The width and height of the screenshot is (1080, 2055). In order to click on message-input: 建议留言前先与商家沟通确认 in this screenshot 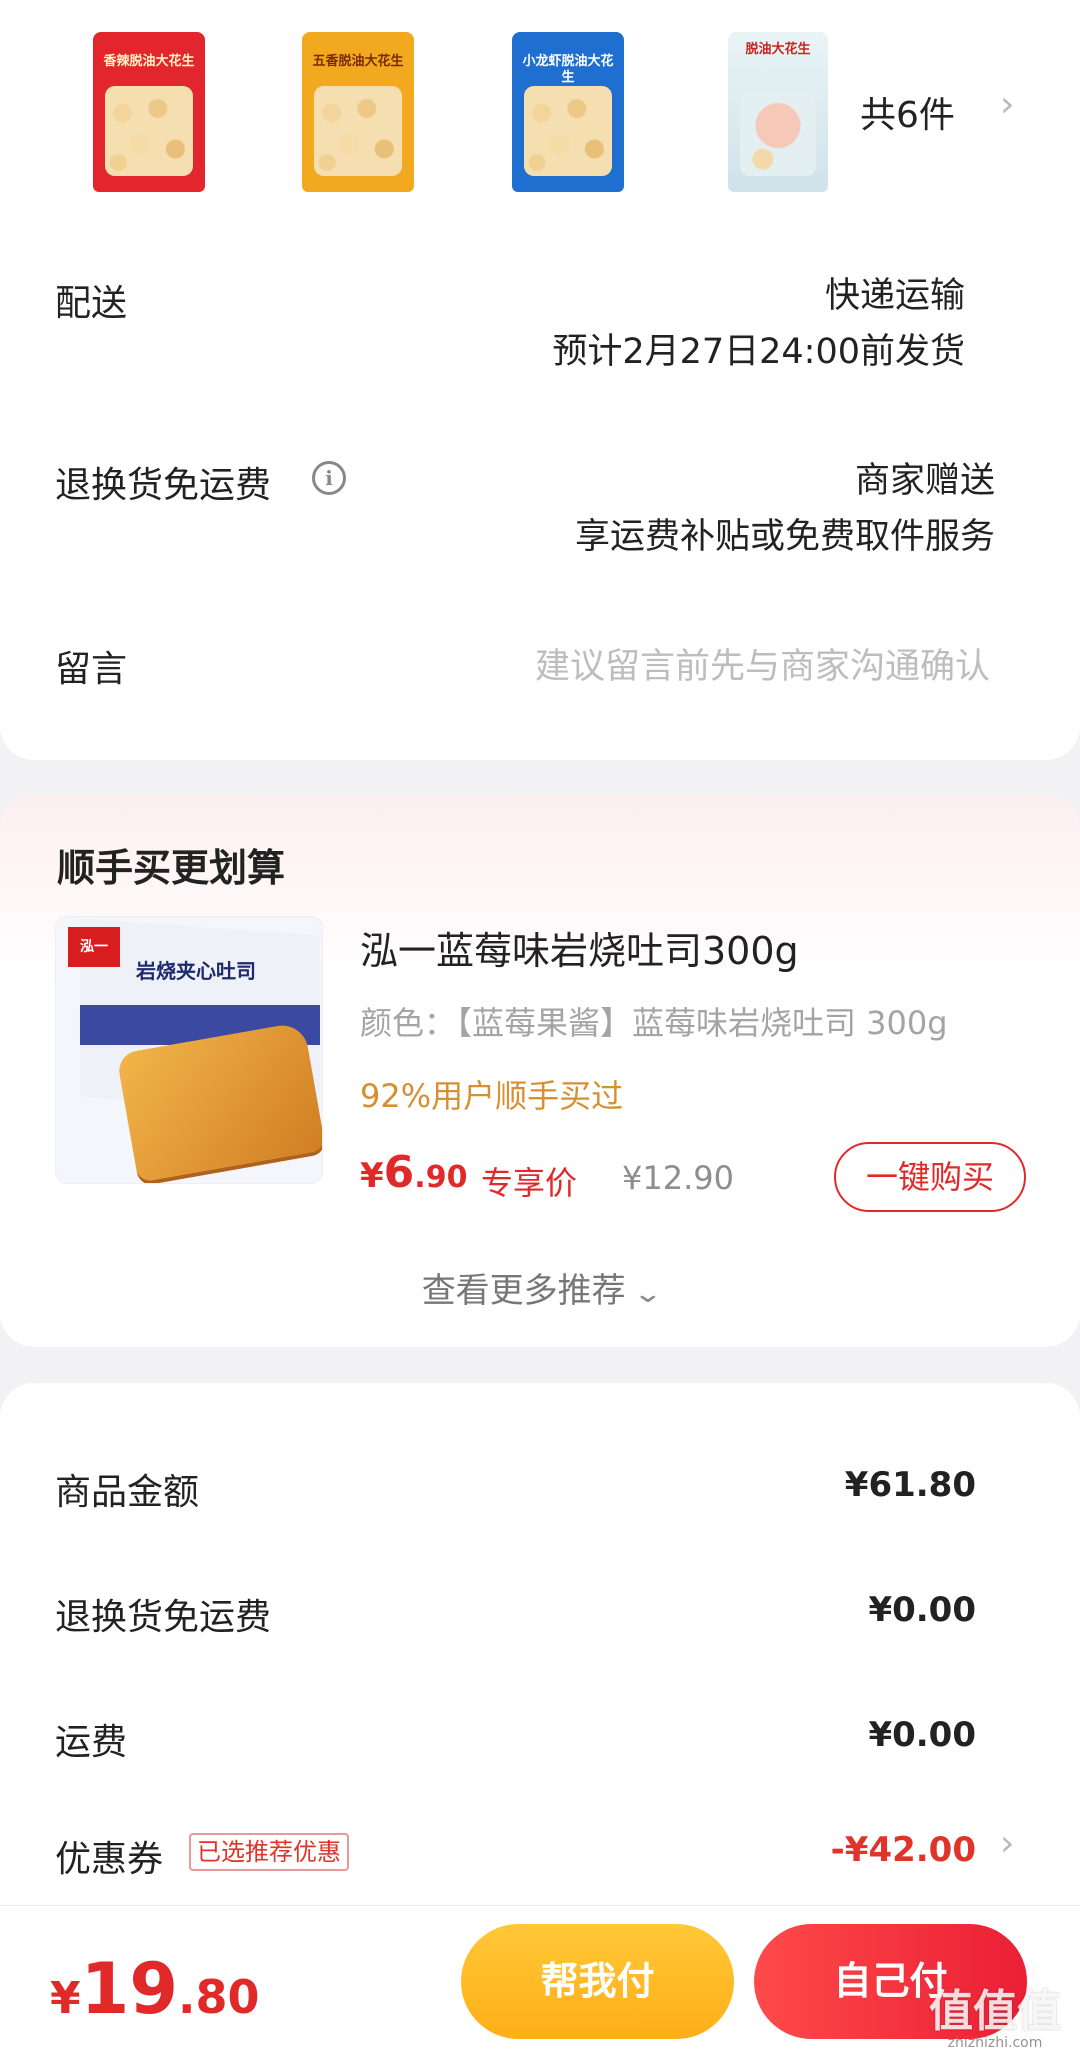, I will do `click(762, 663)`.